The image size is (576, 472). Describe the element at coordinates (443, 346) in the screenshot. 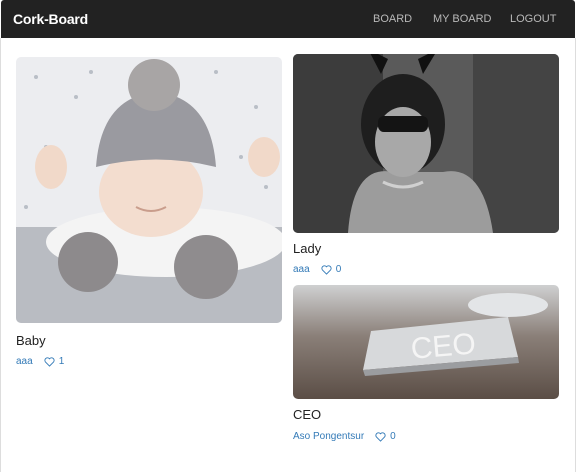

I see `svg-text: CEO` at that location.